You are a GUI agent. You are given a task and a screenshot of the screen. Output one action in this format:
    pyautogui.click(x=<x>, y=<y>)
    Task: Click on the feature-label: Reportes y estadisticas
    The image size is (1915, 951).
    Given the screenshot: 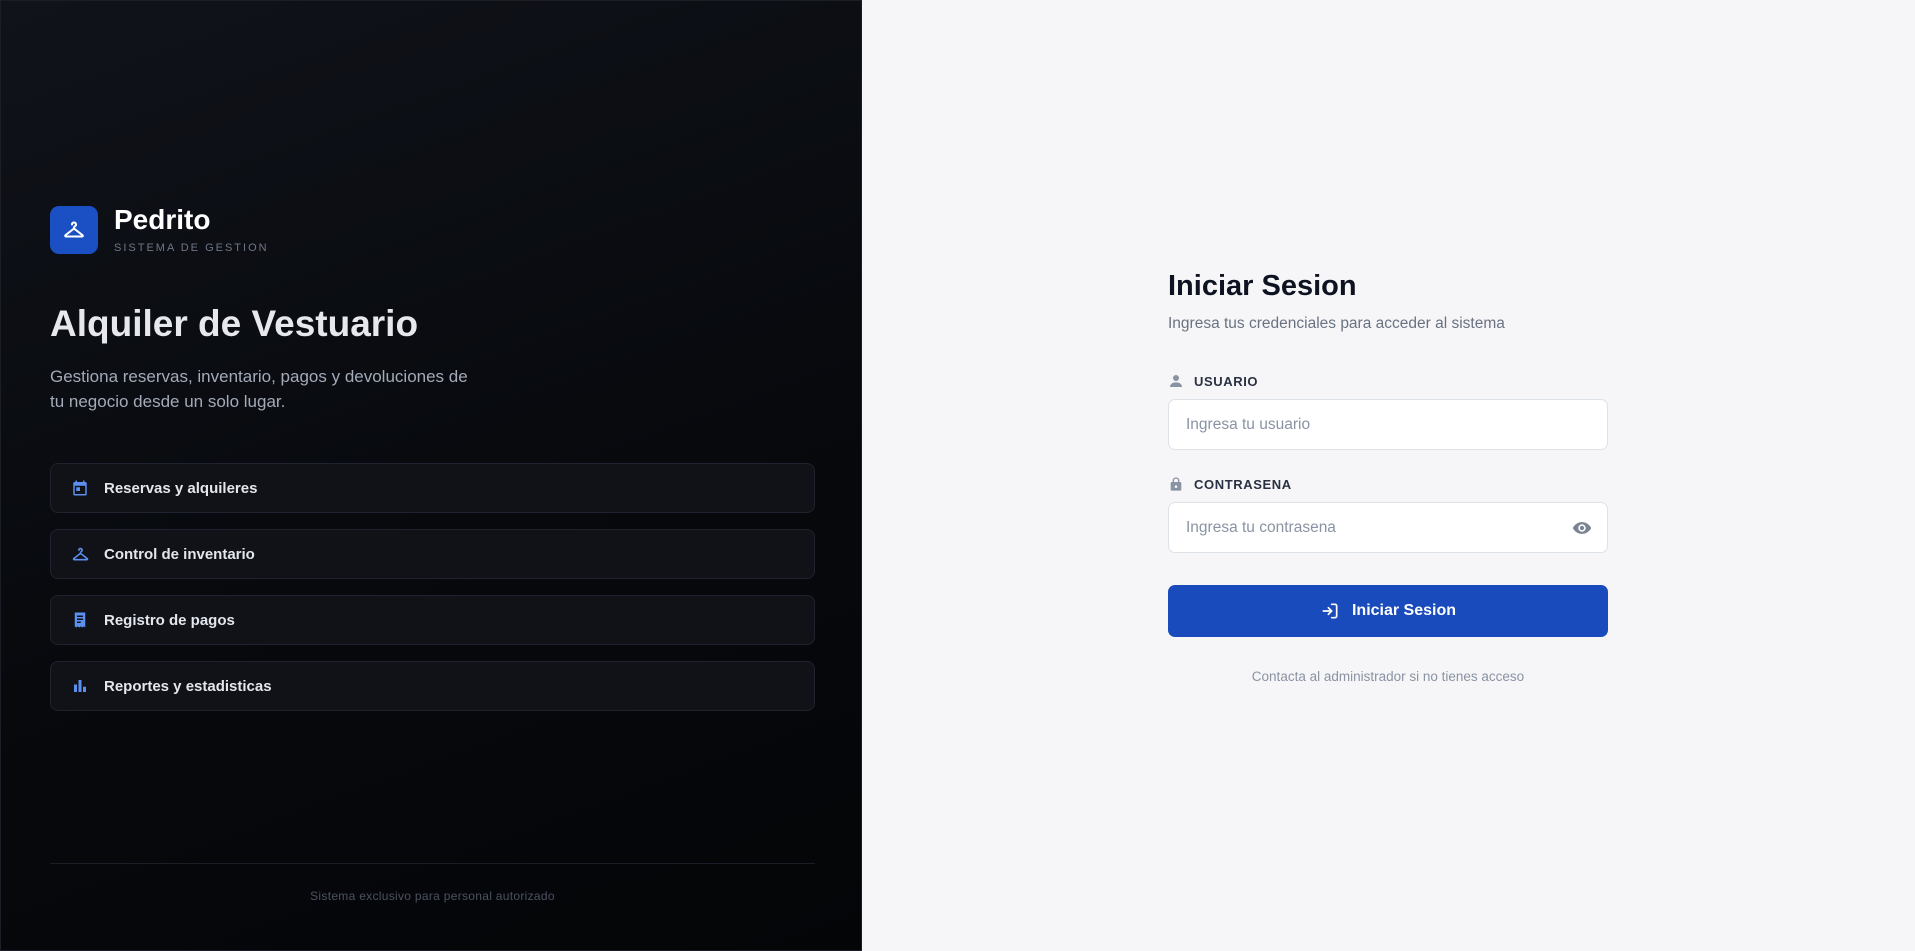 What is the action you would take?
    pyautogui.click(x=188, y=686)
    